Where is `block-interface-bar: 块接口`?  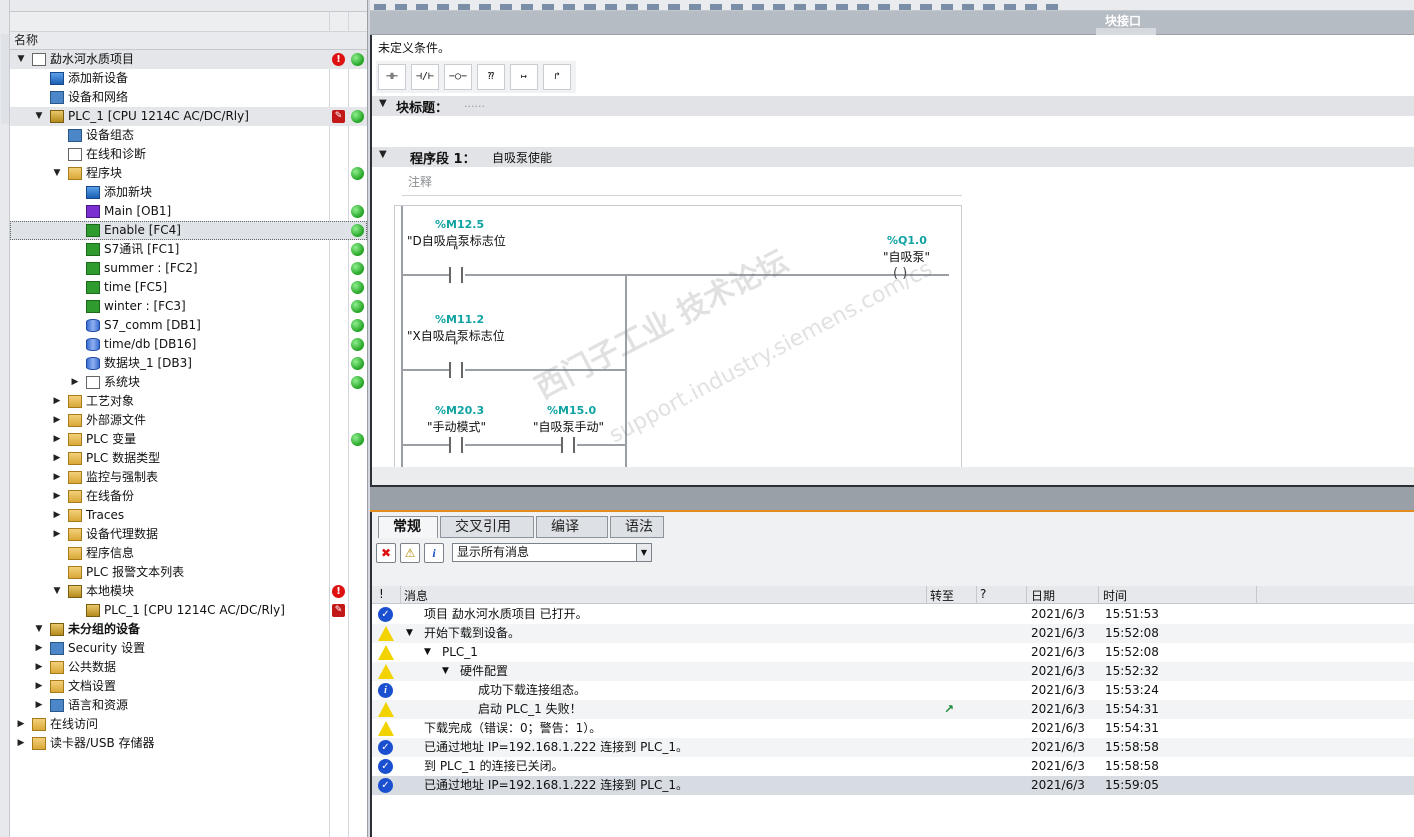 block-interface-bar: 块接口 is located at coordinates (892, 23).